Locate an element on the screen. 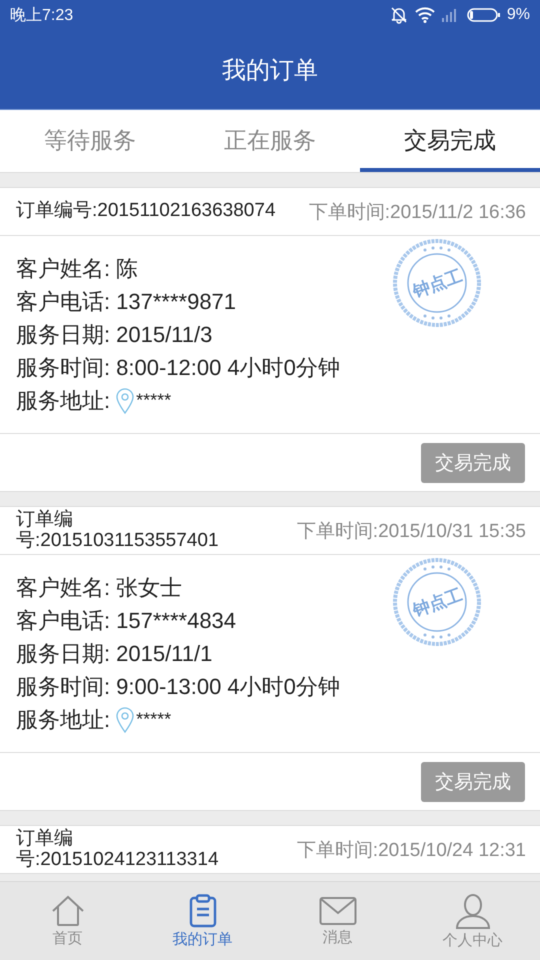  home-icon is located at coordinates (67, 910).